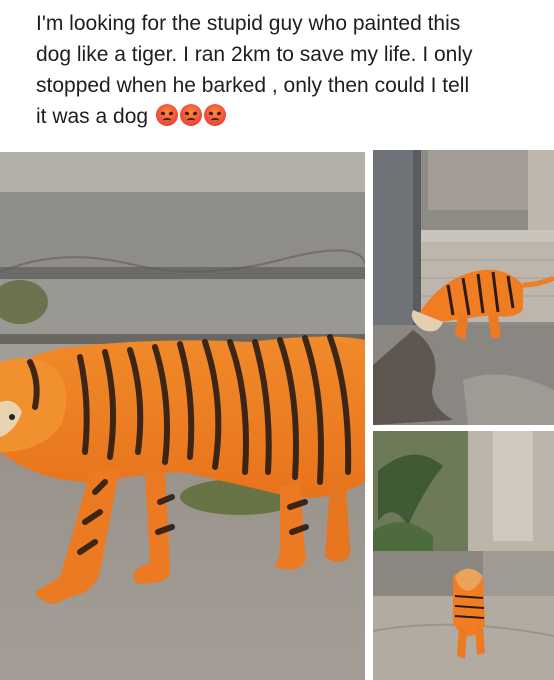 The height and width of the screenshot is (680, 554). Describe the element at coordinates (286, 116) in the screenshot. I see `post-text-line-last: it was a dog` at that location.